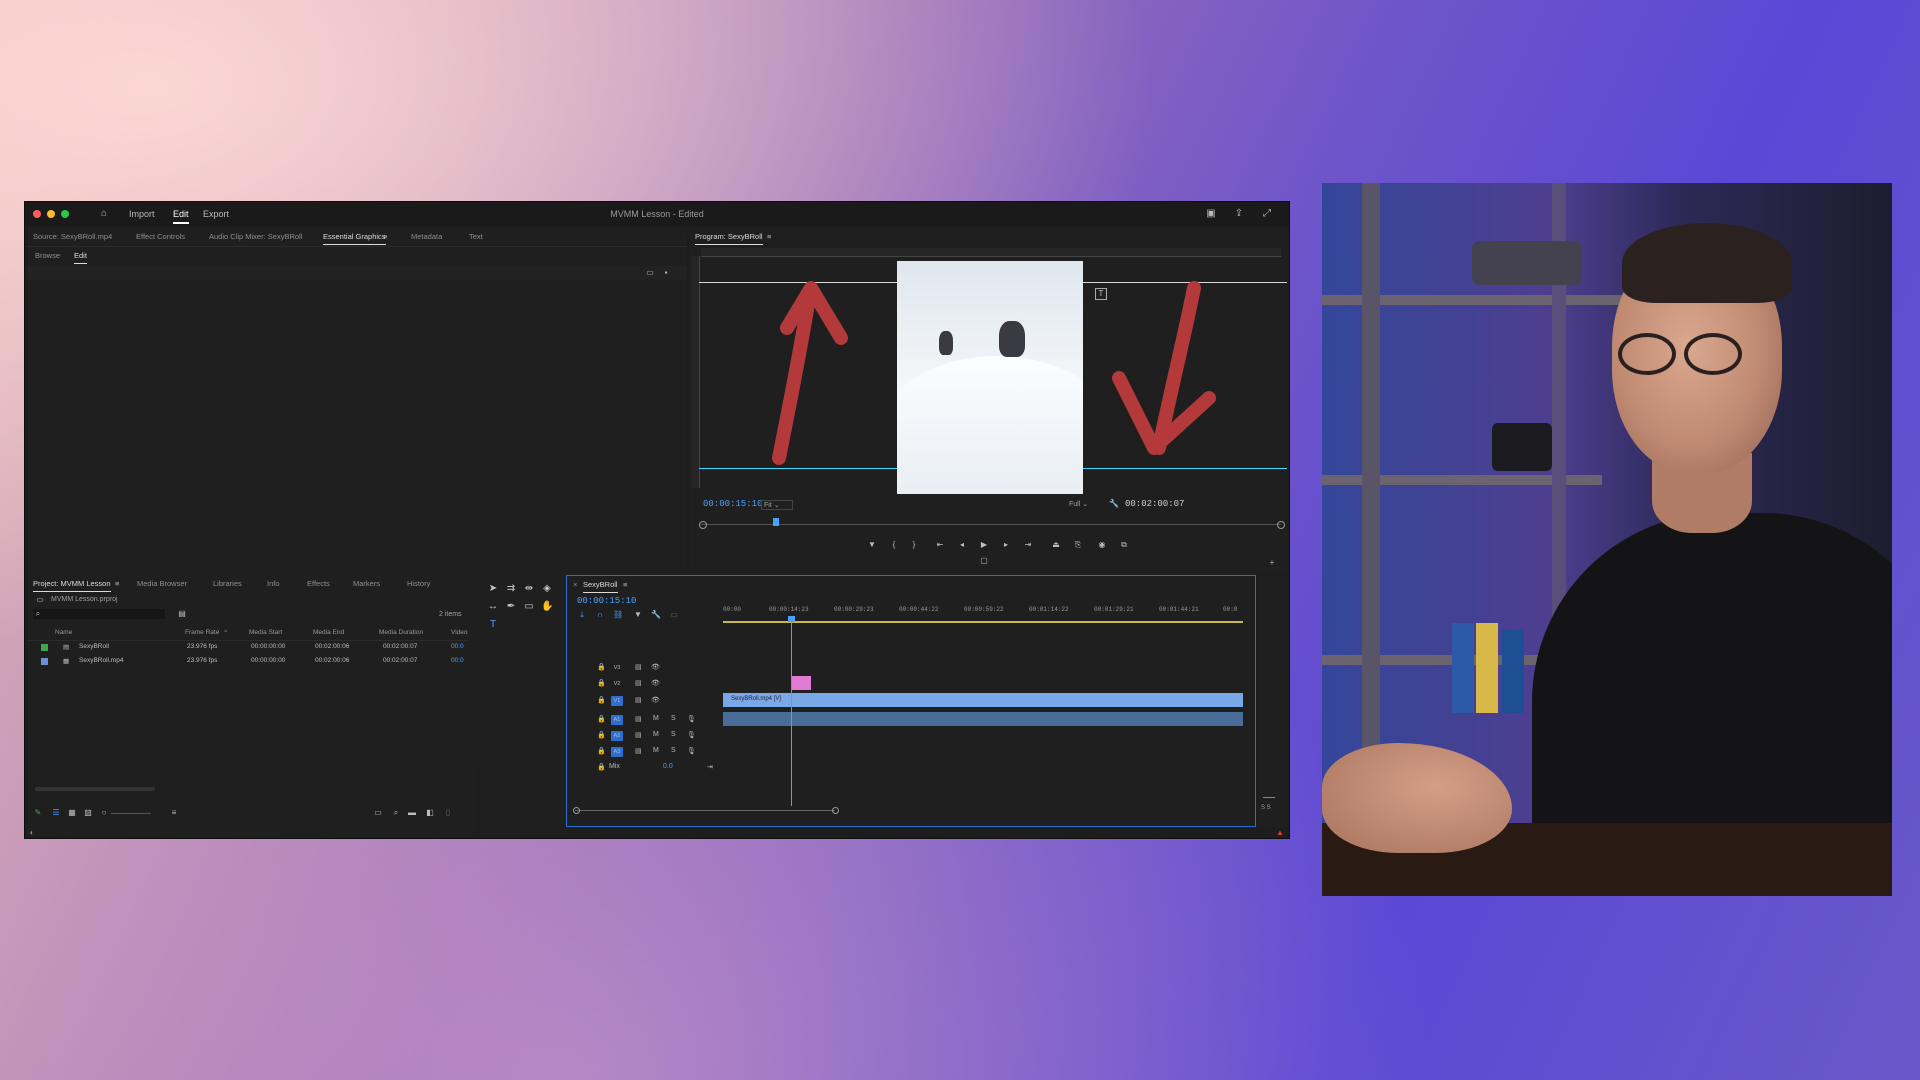  Describe the element at coordinates (650, 273) in the screenshot. I see `new-folder-icon: ▭` at that location.